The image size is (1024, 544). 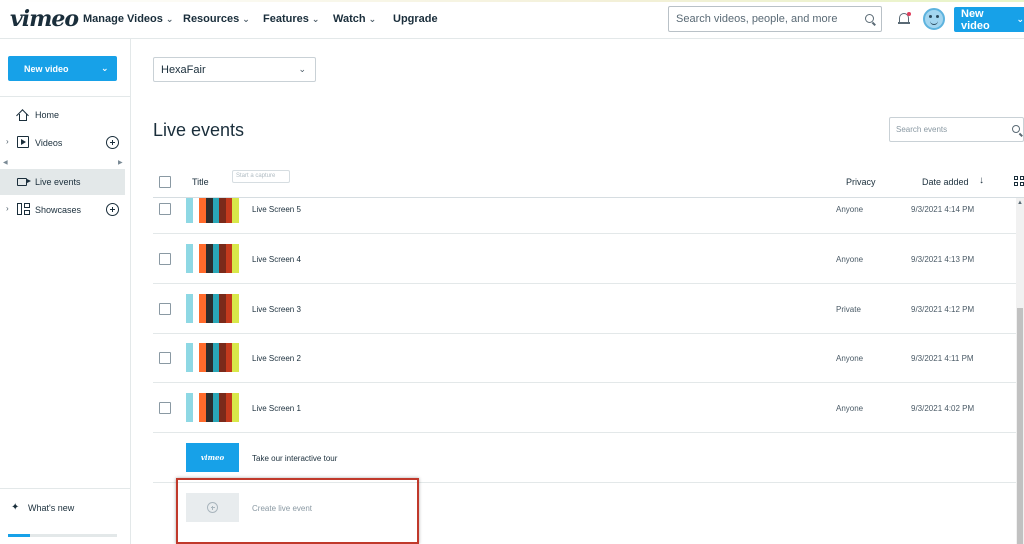 What do you see at coordinates (989, 19) in the screenshot?
I see `new-video-button: New video ⌄` at bounding box center [989, 19].